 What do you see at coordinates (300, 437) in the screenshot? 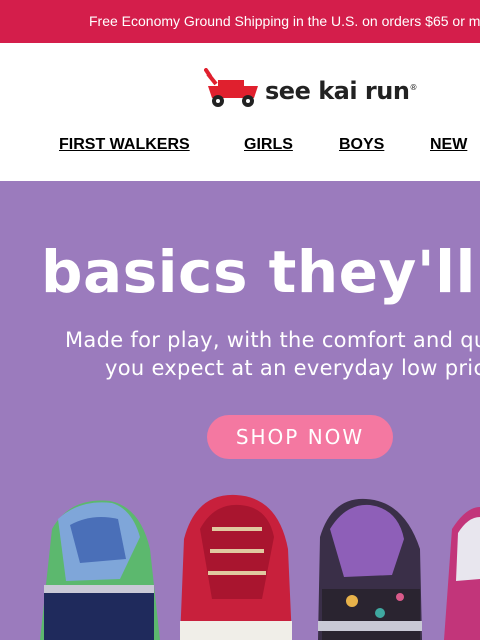
I see `shop-now-button: SHOP NOW` at bounding box center [300, 437].